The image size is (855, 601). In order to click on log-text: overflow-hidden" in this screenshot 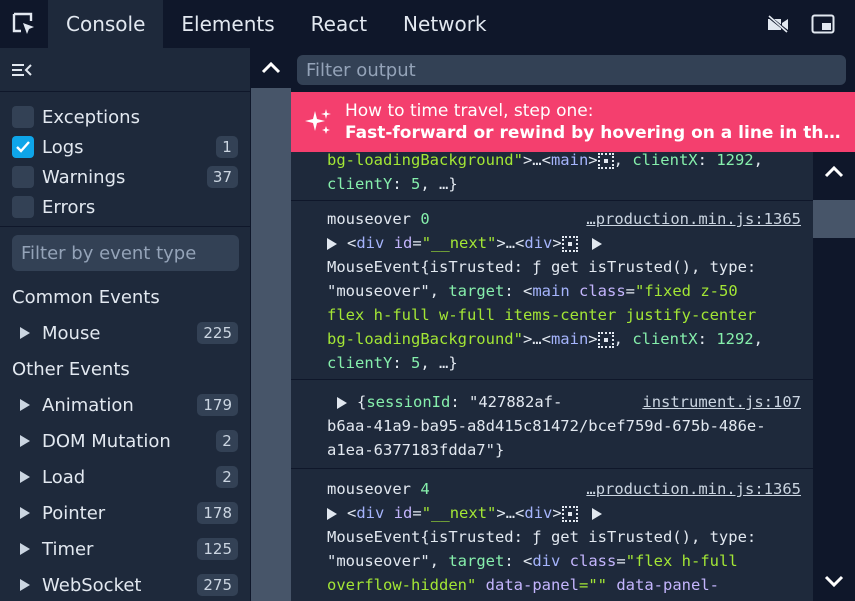, I will do `click(402, 585)`.